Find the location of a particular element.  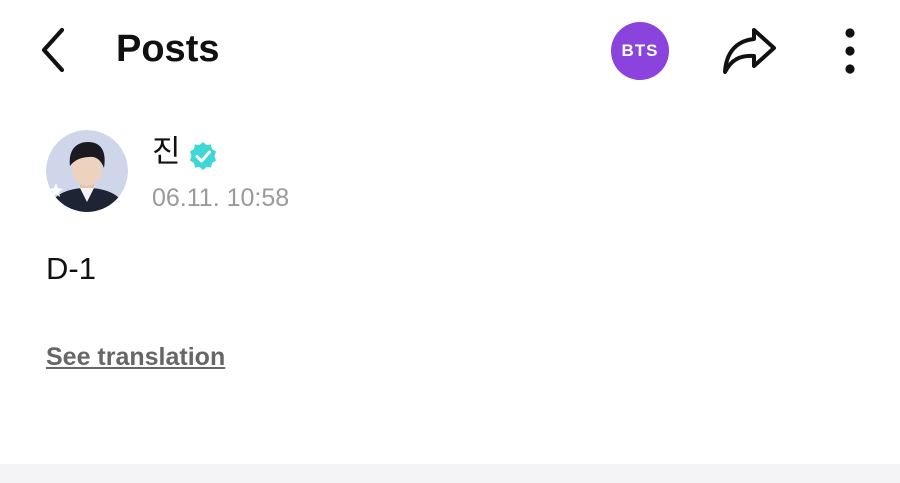

share-button is located at coordinates (749, 51).